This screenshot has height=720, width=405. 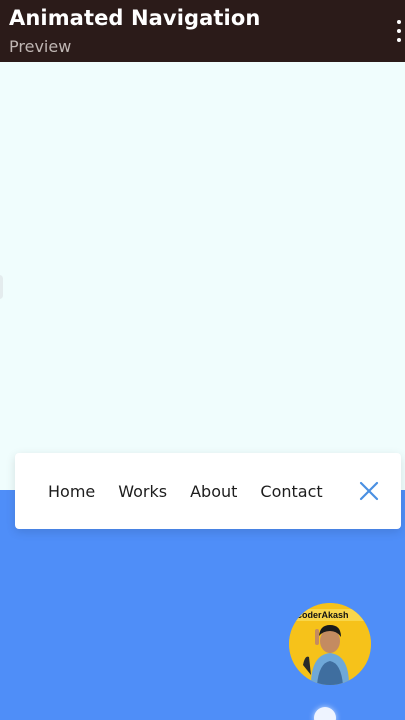 I want to click on close-icon-svg, so click(x=369, y=491).